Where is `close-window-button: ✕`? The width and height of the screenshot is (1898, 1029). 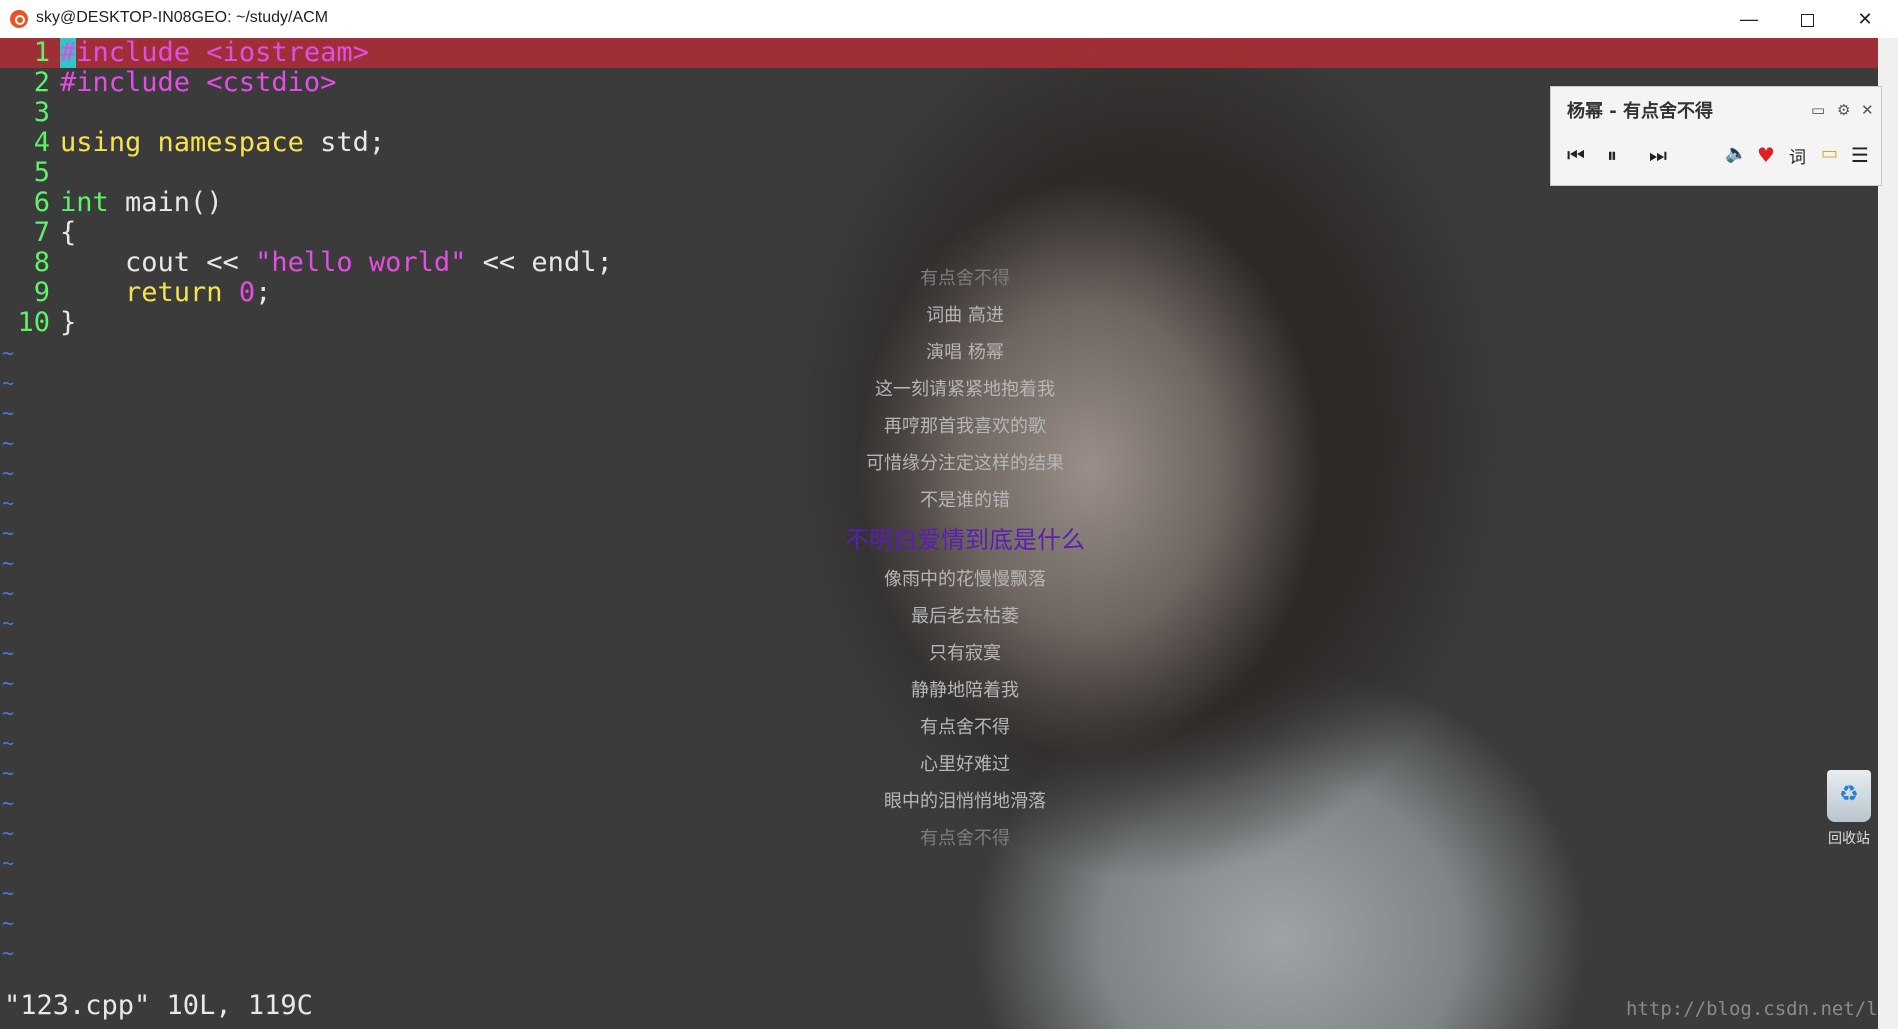
close-window-button: ✕ is located at coordinates (1865, 19).